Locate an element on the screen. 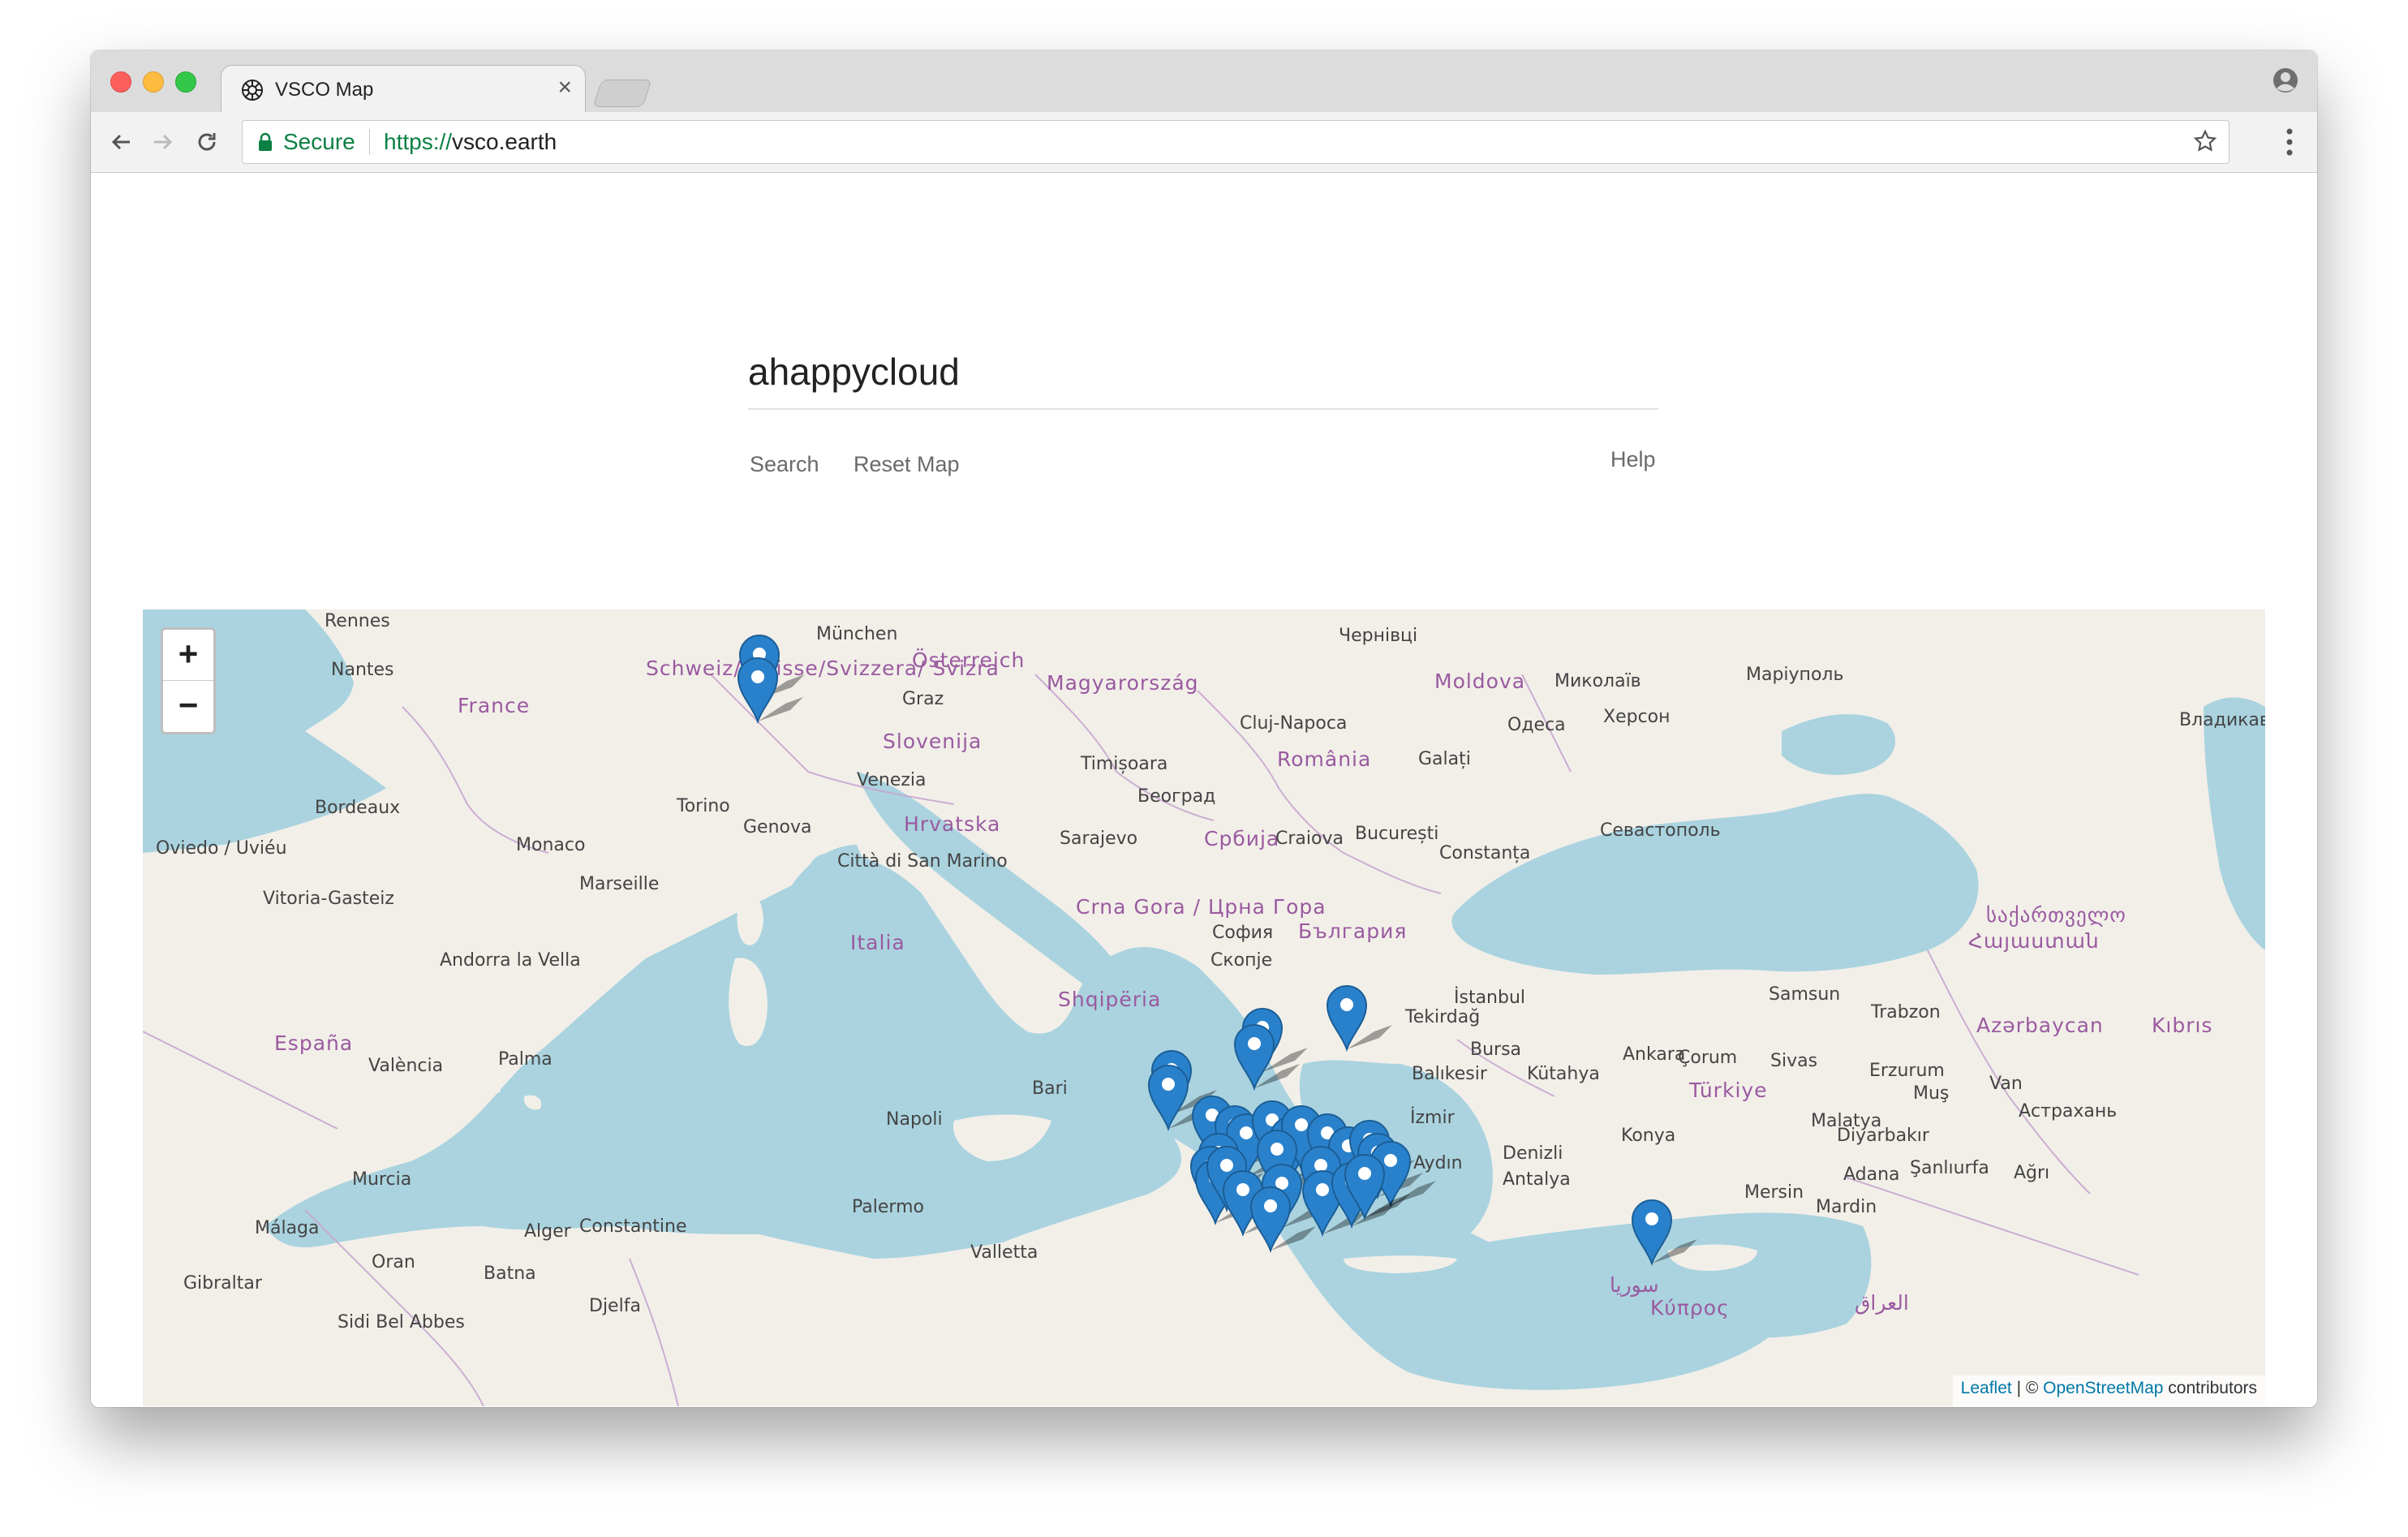 Image resolution: width=2408 pixels, height=1537 pixels. zoom-control: + − is located at coordinates (188, 680).